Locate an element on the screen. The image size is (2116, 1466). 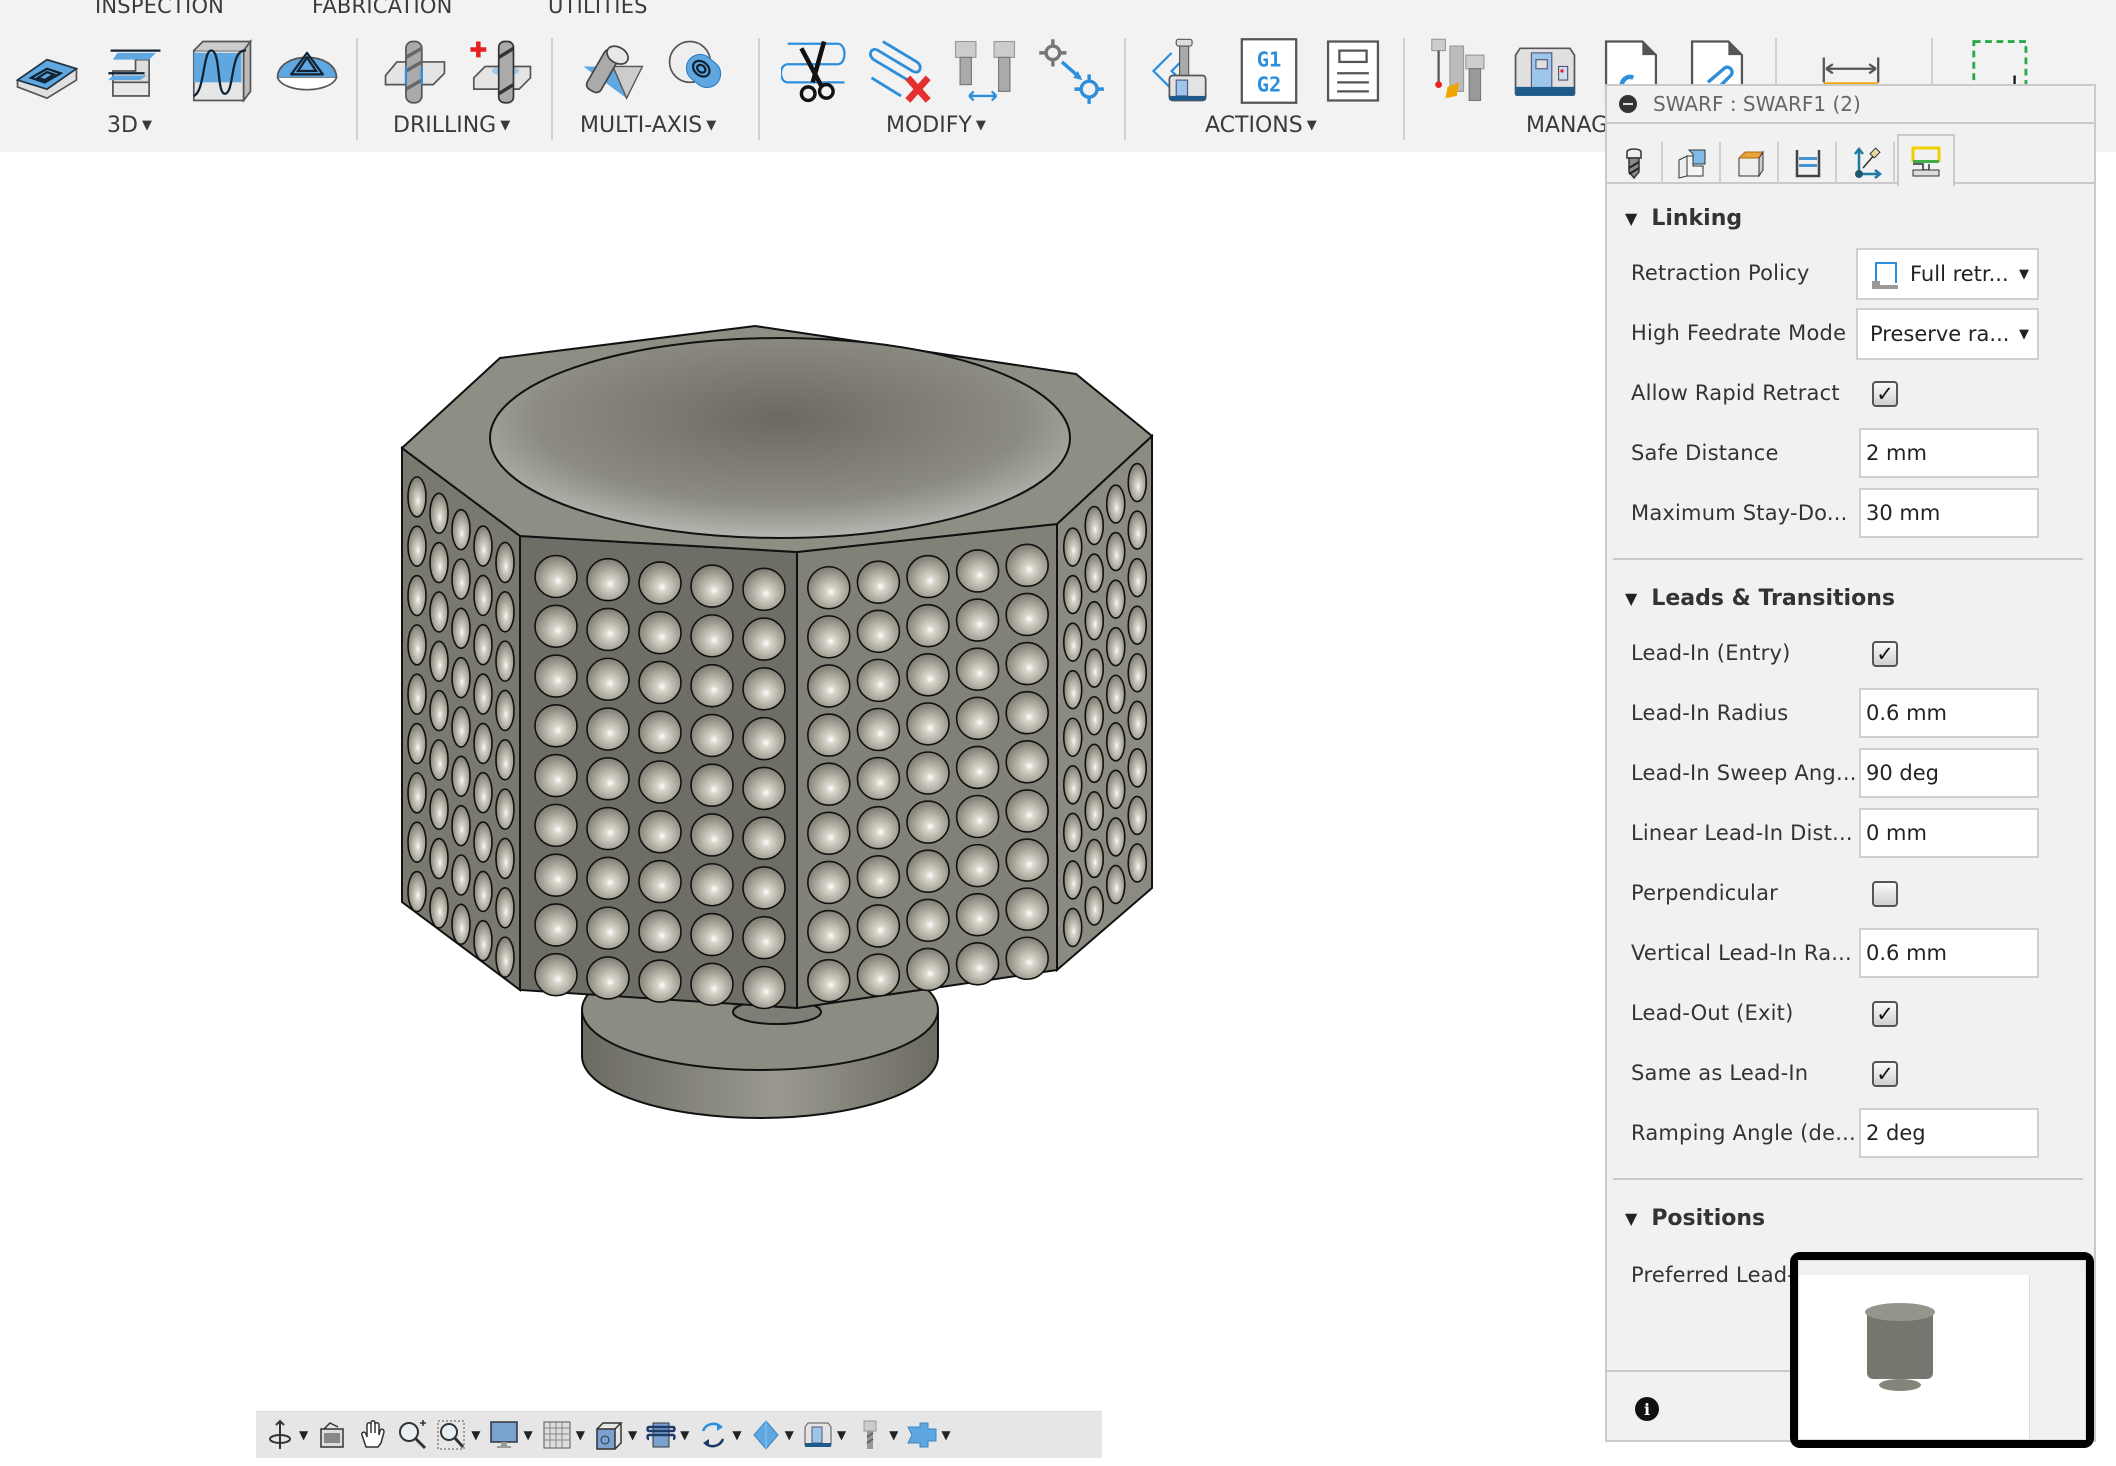
morph-icon is located at coordinates (307, 71).